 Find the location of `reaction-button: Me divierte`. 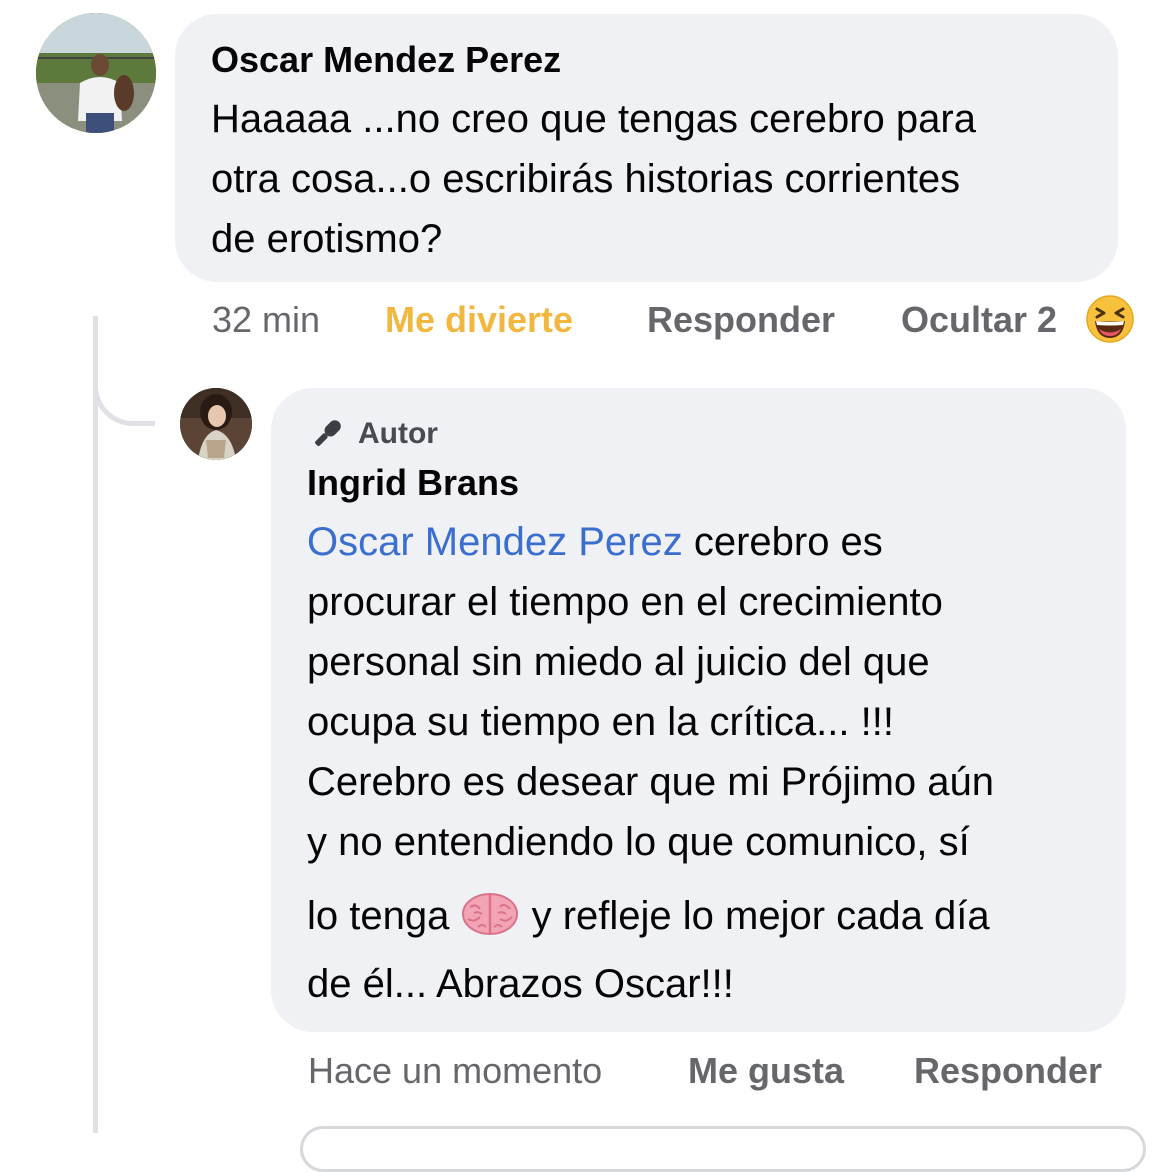

reaction-button: Me divierte is located at coordinates (479, 320).